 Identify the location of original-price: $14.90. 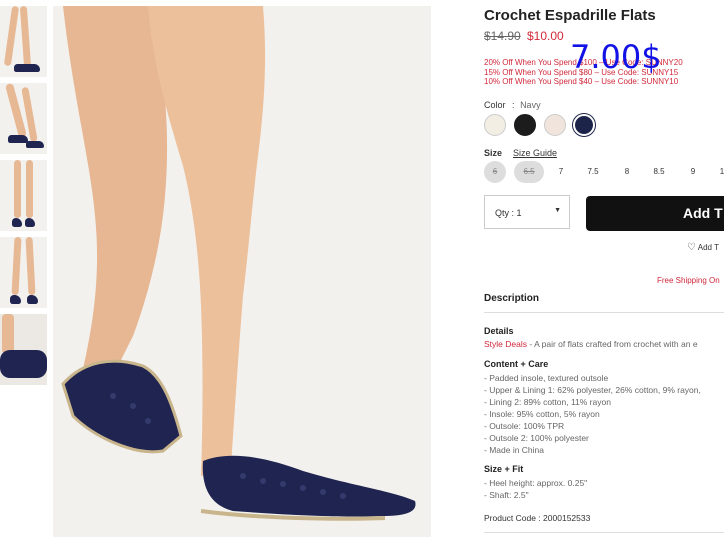
(502, 36).